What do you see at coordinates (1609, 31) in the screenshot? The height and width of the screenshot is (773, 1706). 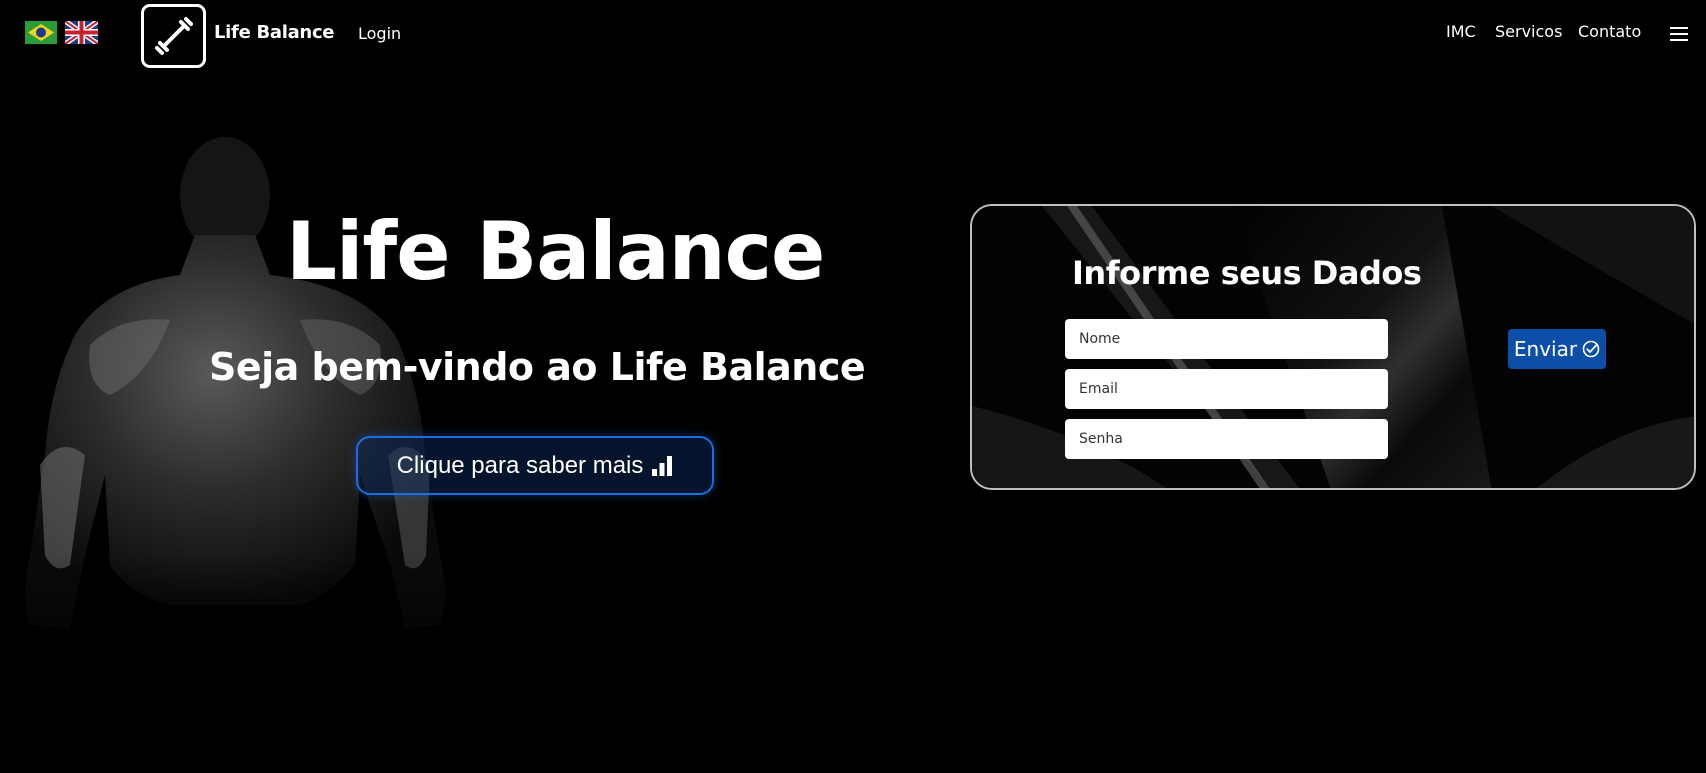 I see `nav-contato-link: Contato` at bounding box center [1609, 31].